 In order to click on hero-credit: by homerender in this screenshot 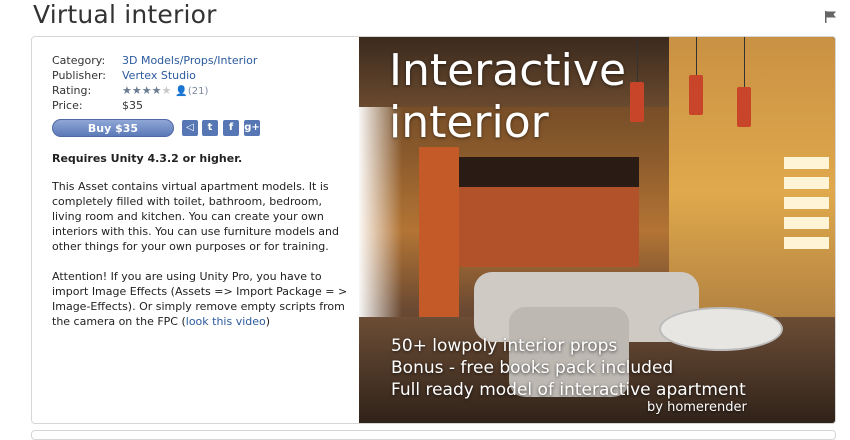, I will do `click(697, 407)`.